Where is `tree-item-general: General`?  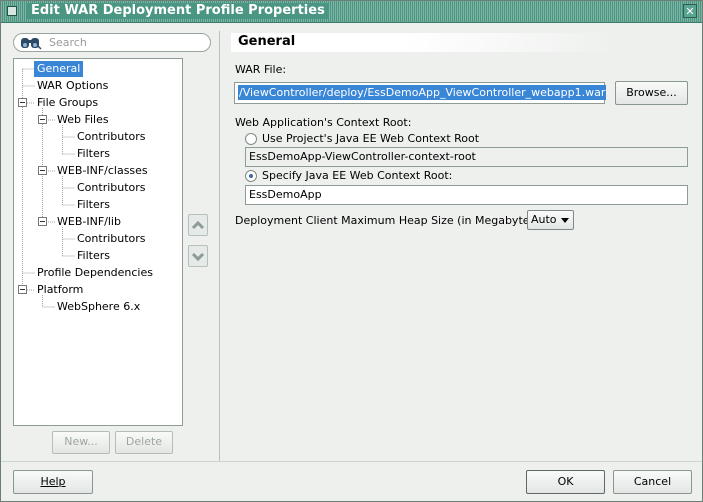 tree-item-general: General is located at coordinates (59, 69).